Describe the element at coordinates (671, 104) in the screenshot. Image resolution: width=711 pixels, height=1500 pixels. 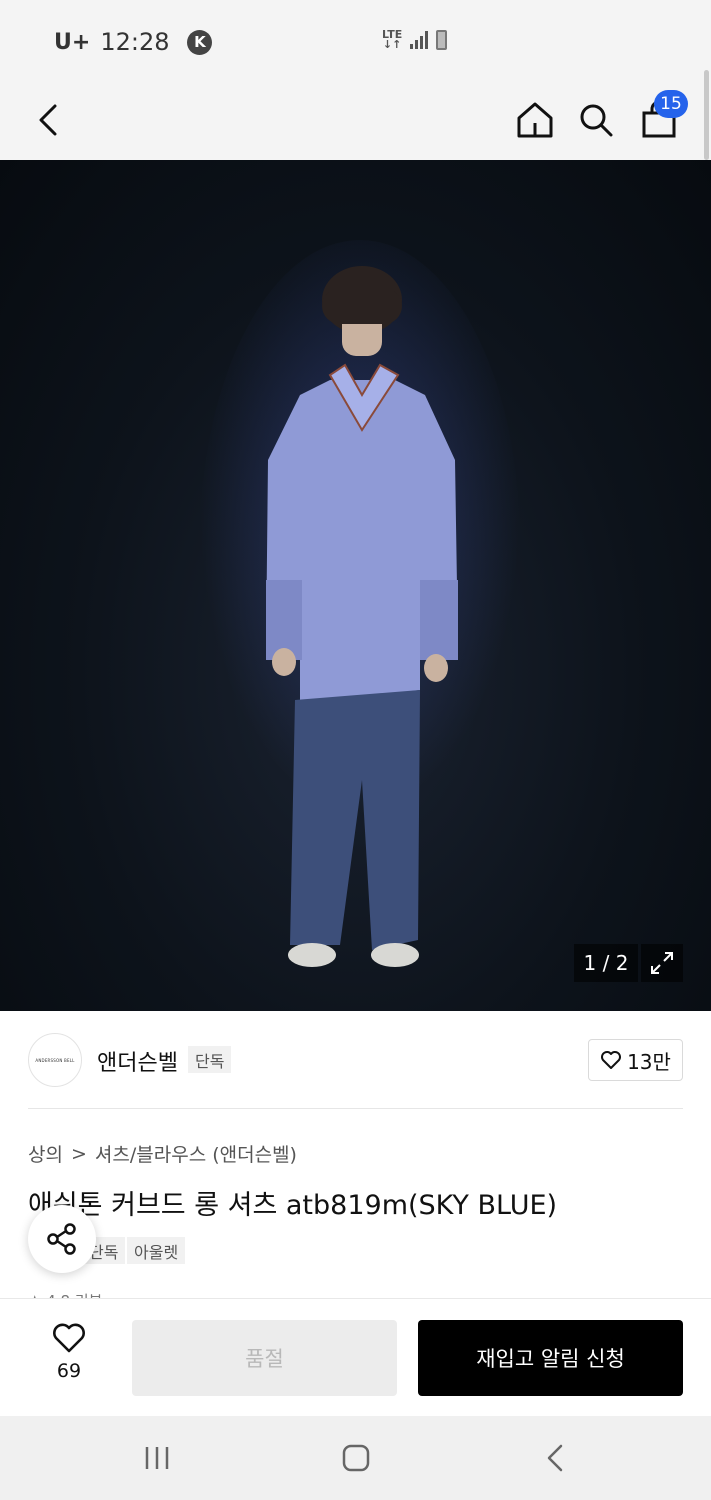
I see `cart-count-badge: 15` at that location.